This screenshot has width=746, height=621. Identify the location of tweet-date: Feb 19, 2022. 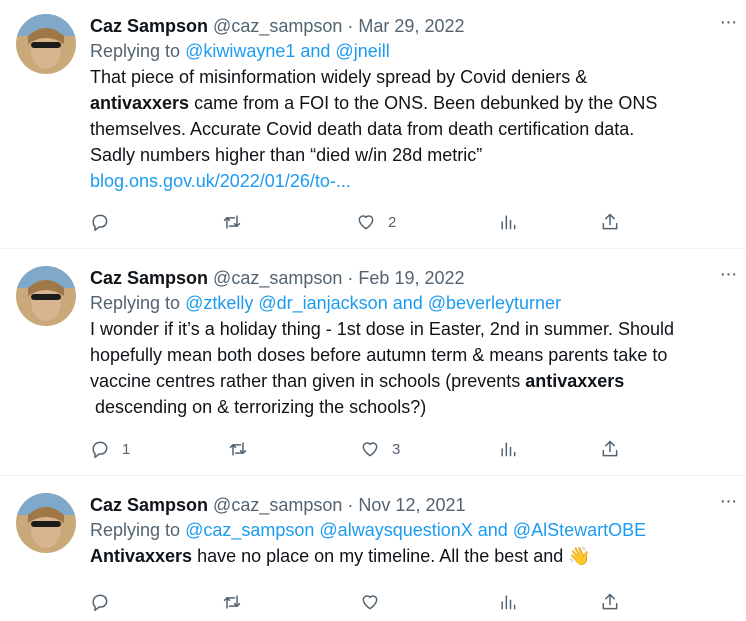
(411, 278).